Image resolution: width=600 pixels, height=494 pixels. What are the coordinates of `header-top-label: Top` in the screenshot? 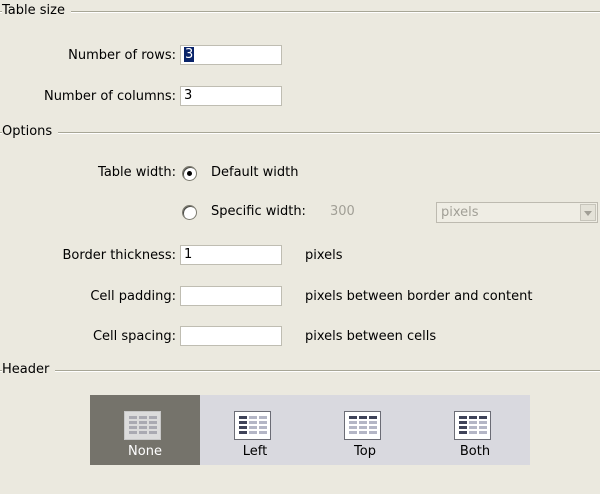 It's located at (365, 451).